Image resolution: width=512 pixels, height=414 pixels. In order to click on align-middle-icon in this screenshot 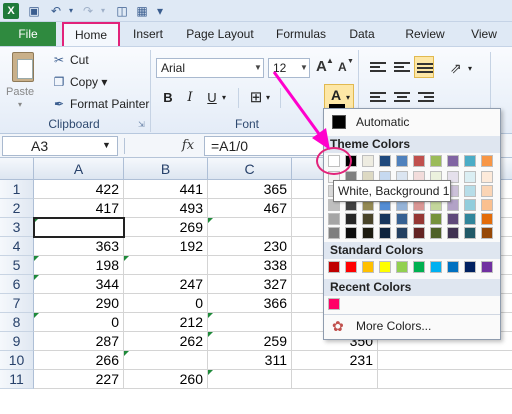, I will do `click(402, 69)`.